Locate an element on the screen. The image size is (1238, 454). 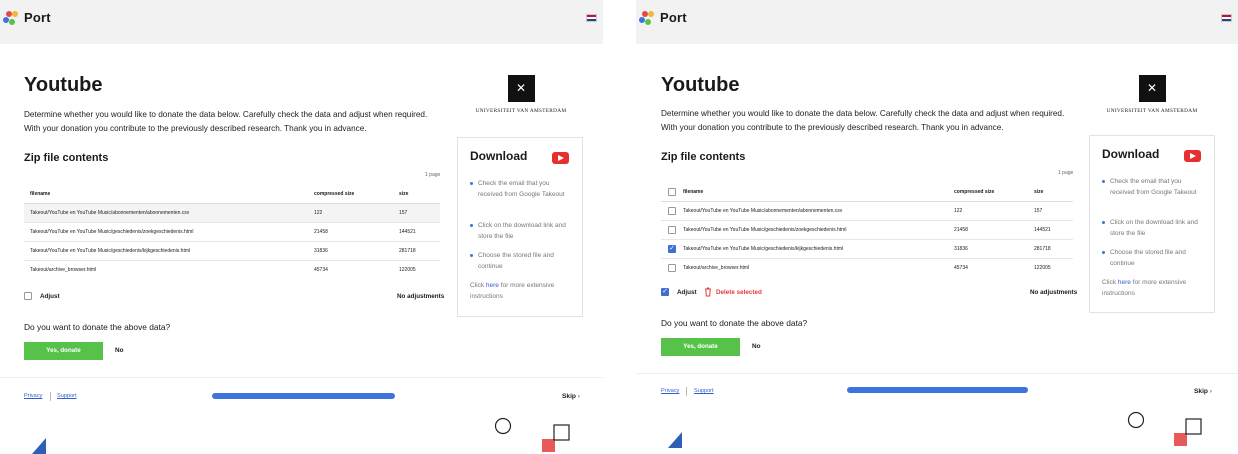
row-checkbox-checked: ✓ is located at coordinates (672, 249).